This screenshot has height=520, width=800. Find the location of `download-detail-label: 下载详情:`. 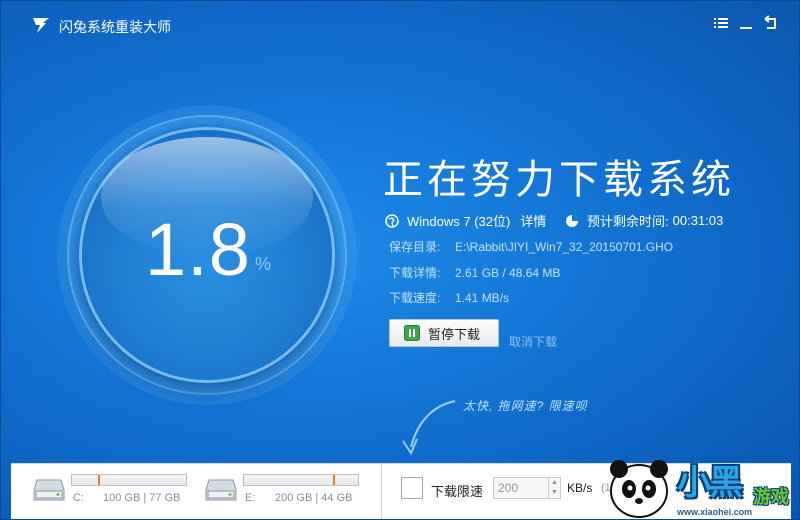

download-detail-label: 下载详情: is located at coordinates (415, 273).